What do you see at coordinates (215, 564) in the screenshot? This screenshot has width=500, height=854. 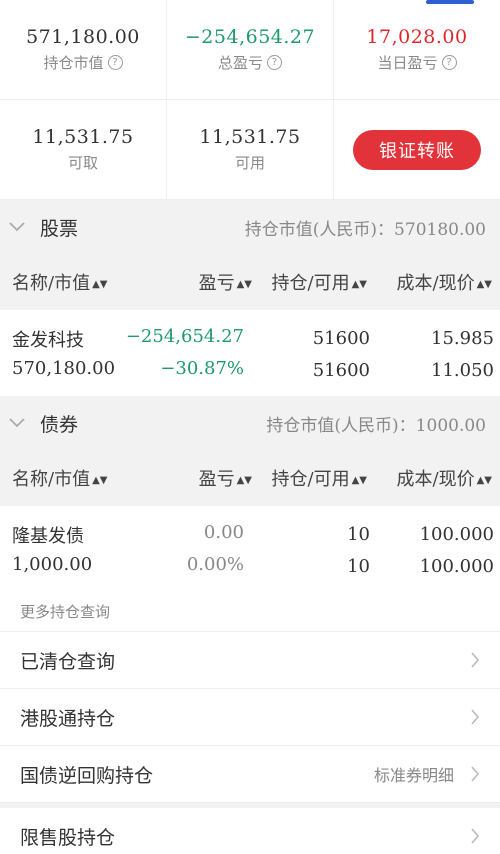 I see `holding-pl-percent: 0.00%` at bounding box center [215, 564].